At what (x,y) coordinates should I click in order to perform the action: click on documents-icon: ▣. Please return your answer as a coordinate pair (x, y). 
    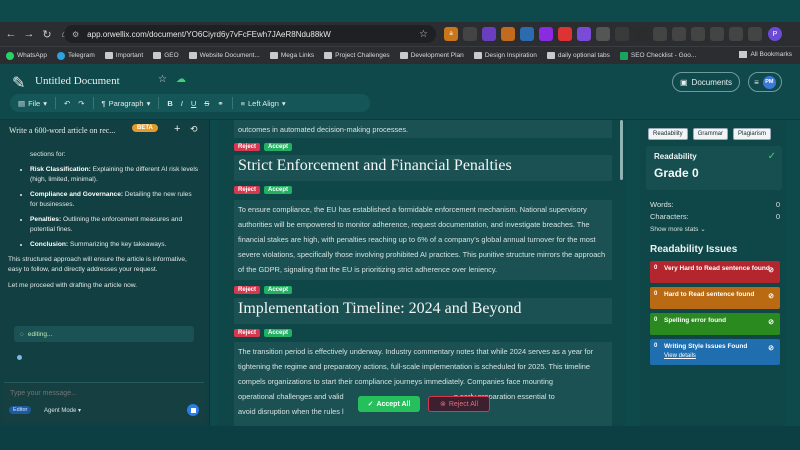
    Looking at the image, I should click on (683, 82).